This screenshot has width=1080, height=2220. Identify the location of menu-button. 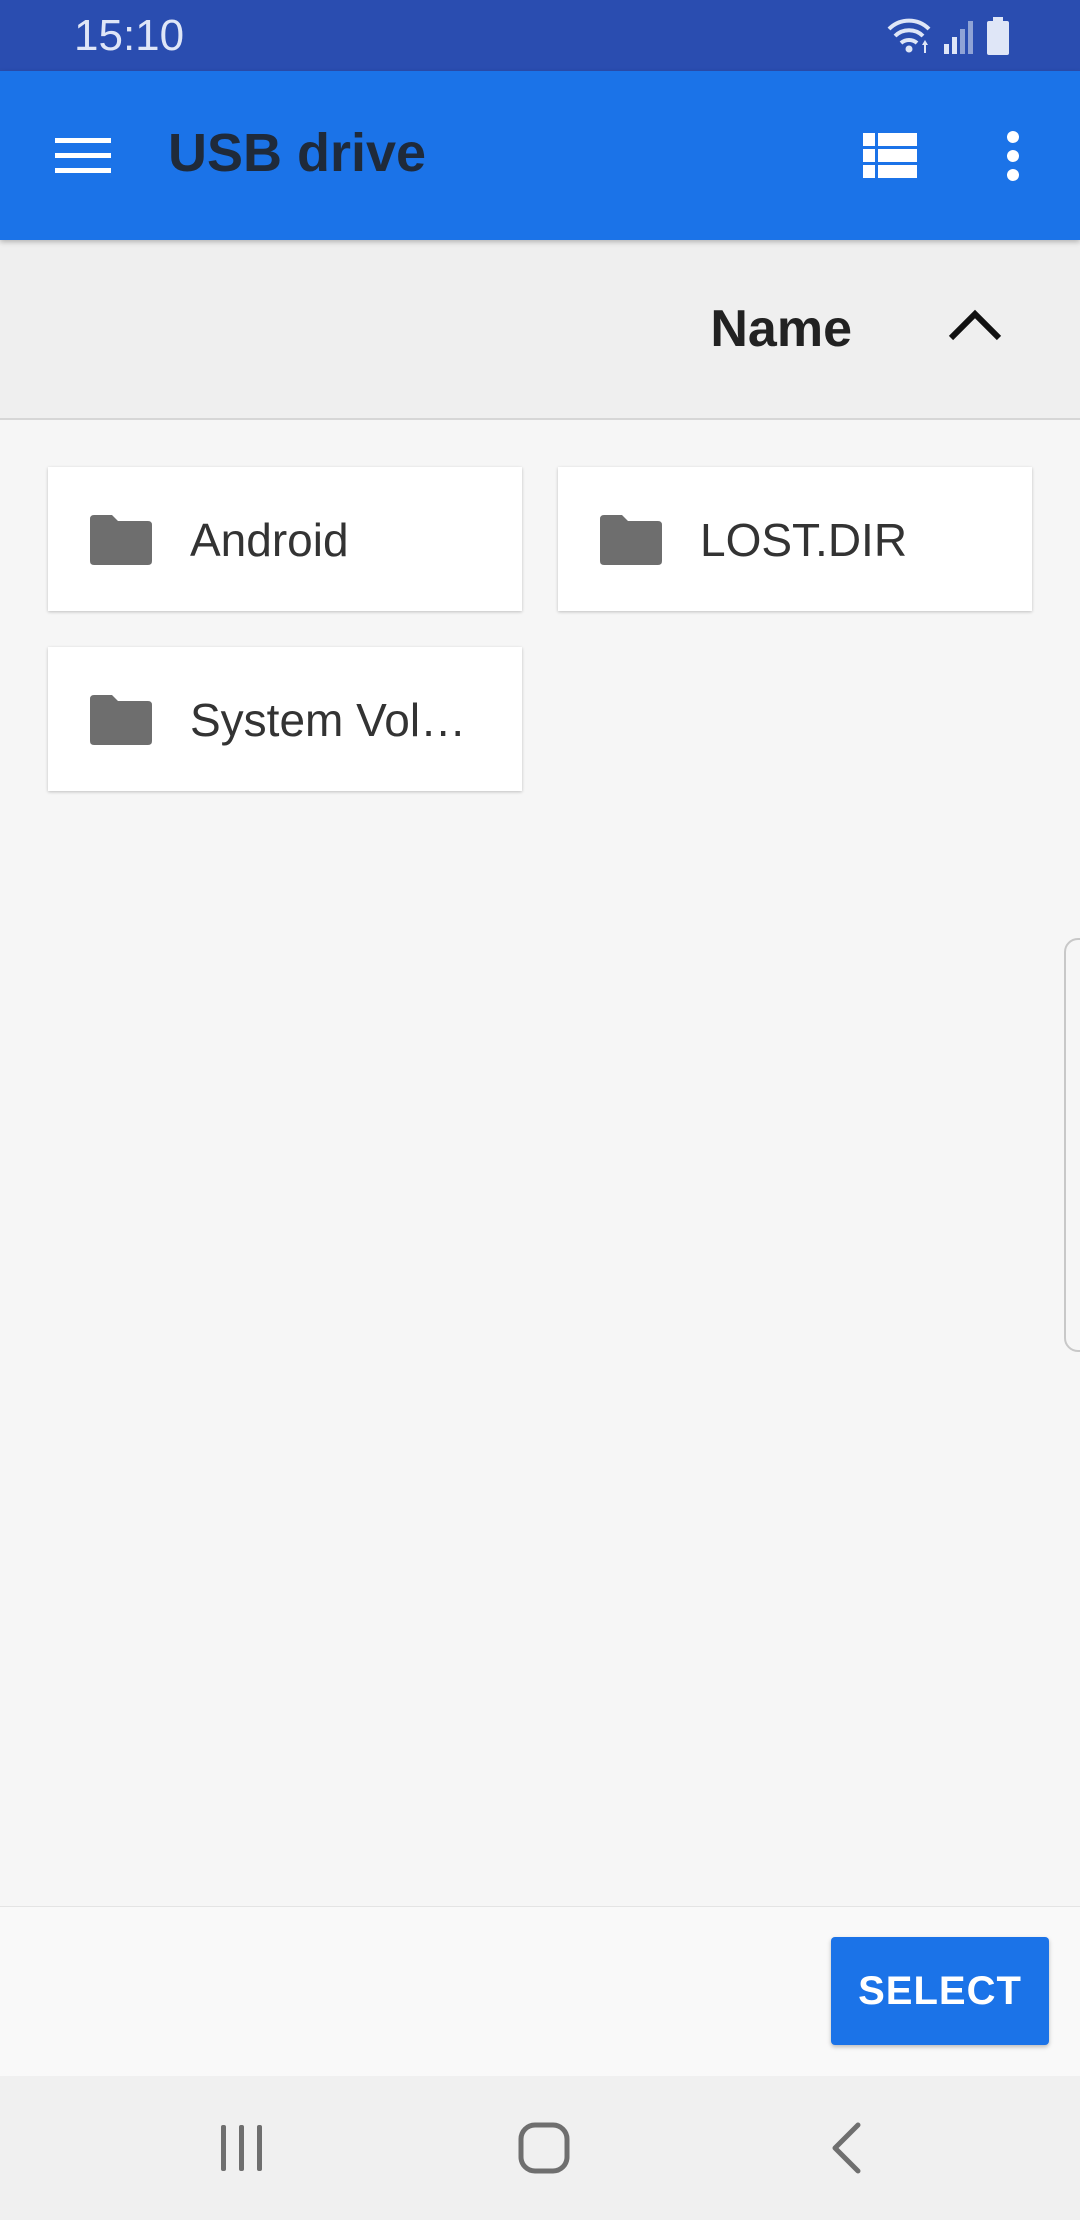
(83, 156).